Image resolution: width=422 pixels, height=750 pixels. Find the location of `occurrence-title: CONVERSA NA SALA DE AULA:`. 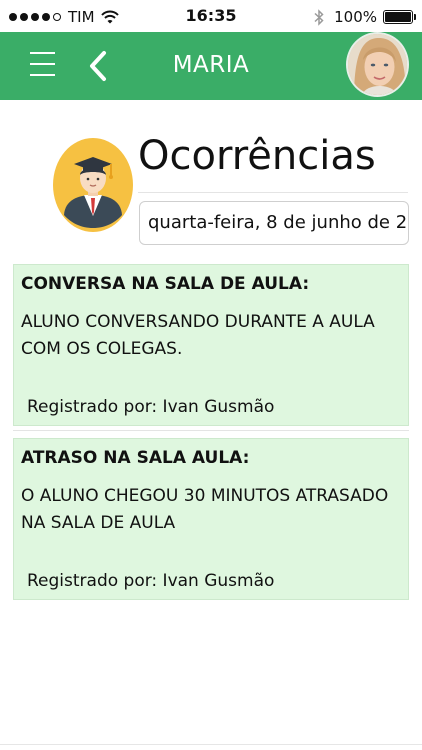

occurrence-title: CONVERSA NA SALA DE AULA: is located at coordinates (165, 284).